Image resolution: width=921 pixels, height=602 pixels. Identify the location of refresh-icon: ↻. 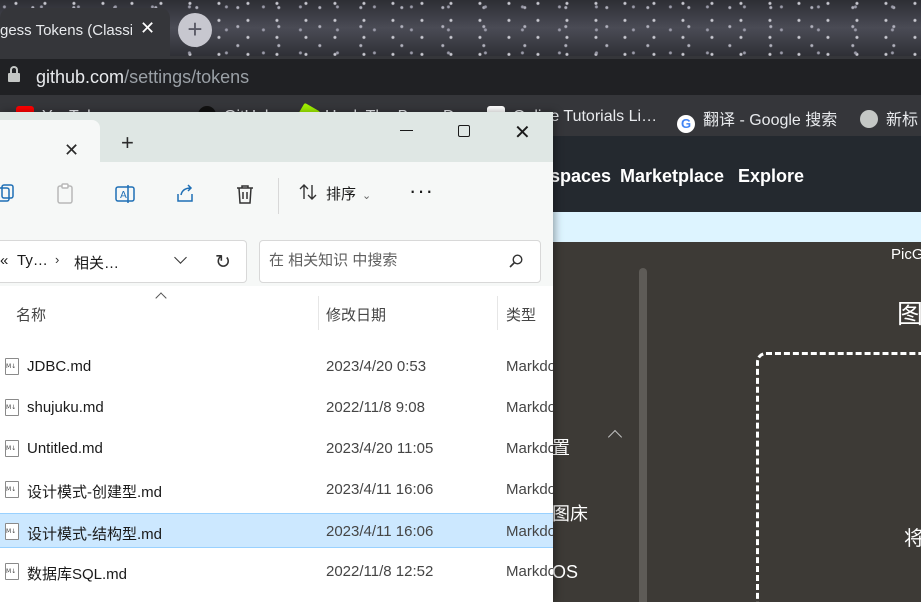
(223, 262).